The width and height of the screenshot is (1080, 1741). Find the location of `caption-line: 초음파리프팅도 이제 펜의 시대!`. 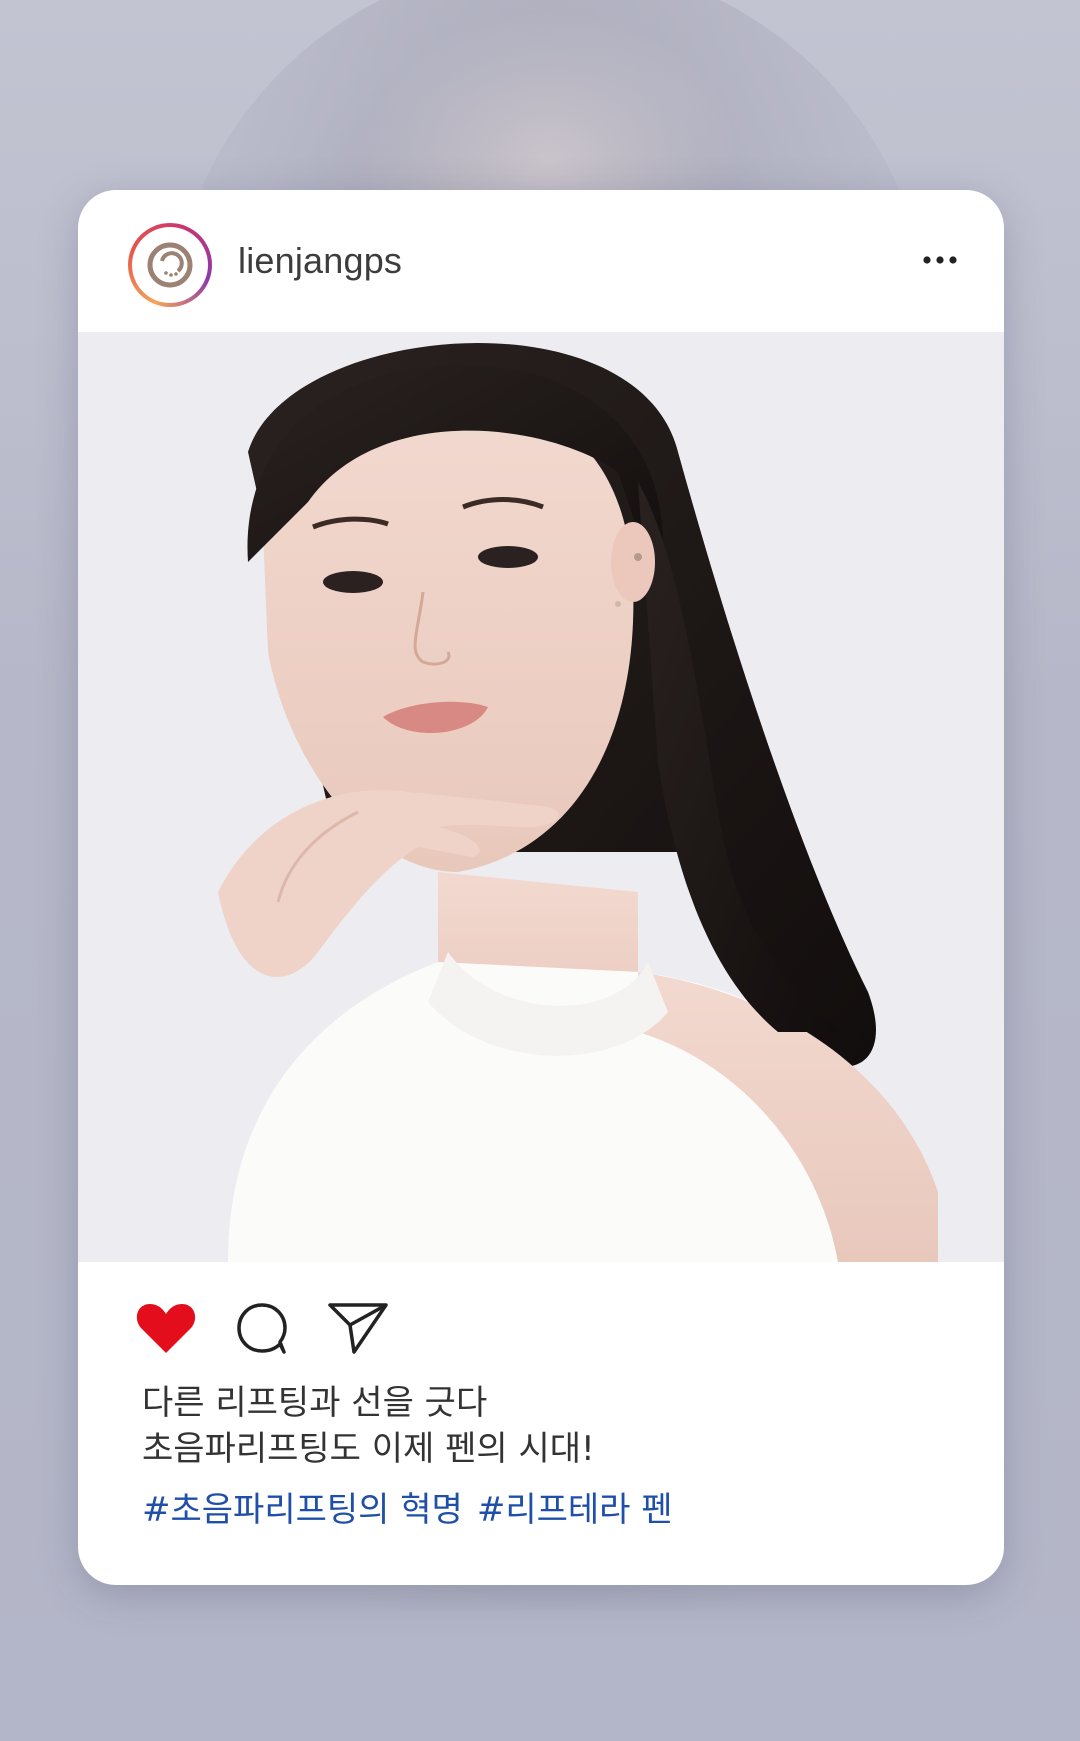

caption-line: 초음파리프팅도 이제 펜의 시대! is located at coordinates (368, 1449).